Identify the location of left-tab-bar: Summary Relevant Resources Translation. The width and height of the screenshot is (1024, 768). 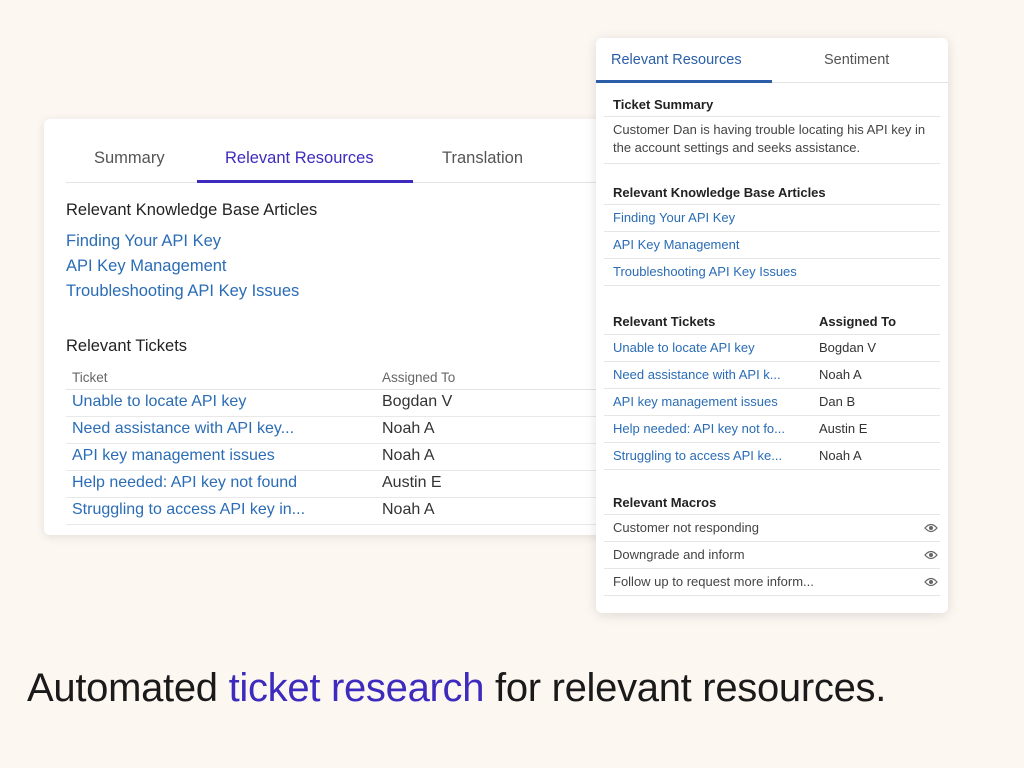
(335, 163).